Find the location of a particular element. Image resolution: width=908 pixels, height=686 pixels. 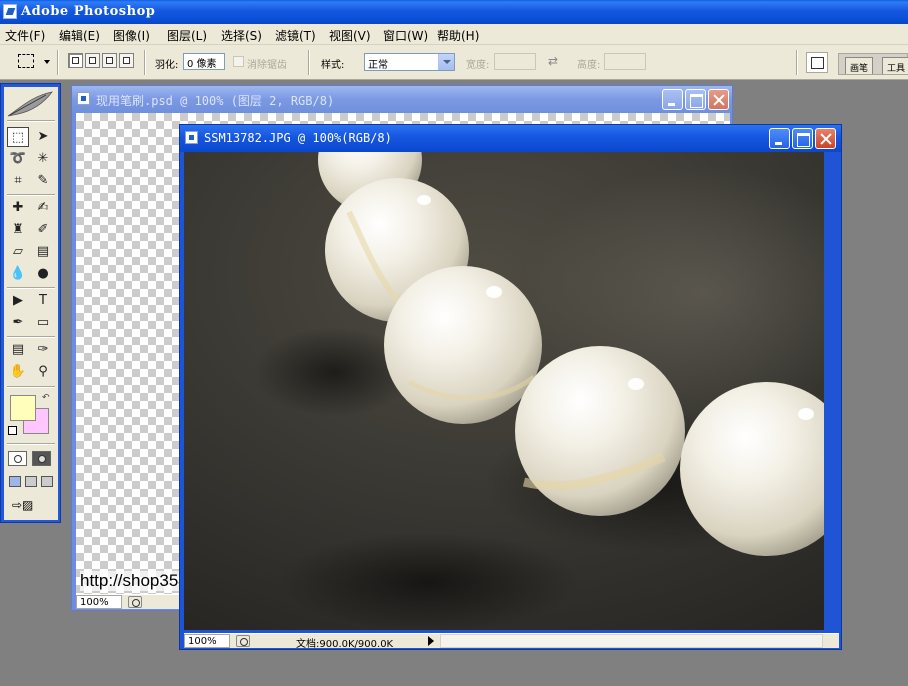

height-input is located at coordinates (625, 61).